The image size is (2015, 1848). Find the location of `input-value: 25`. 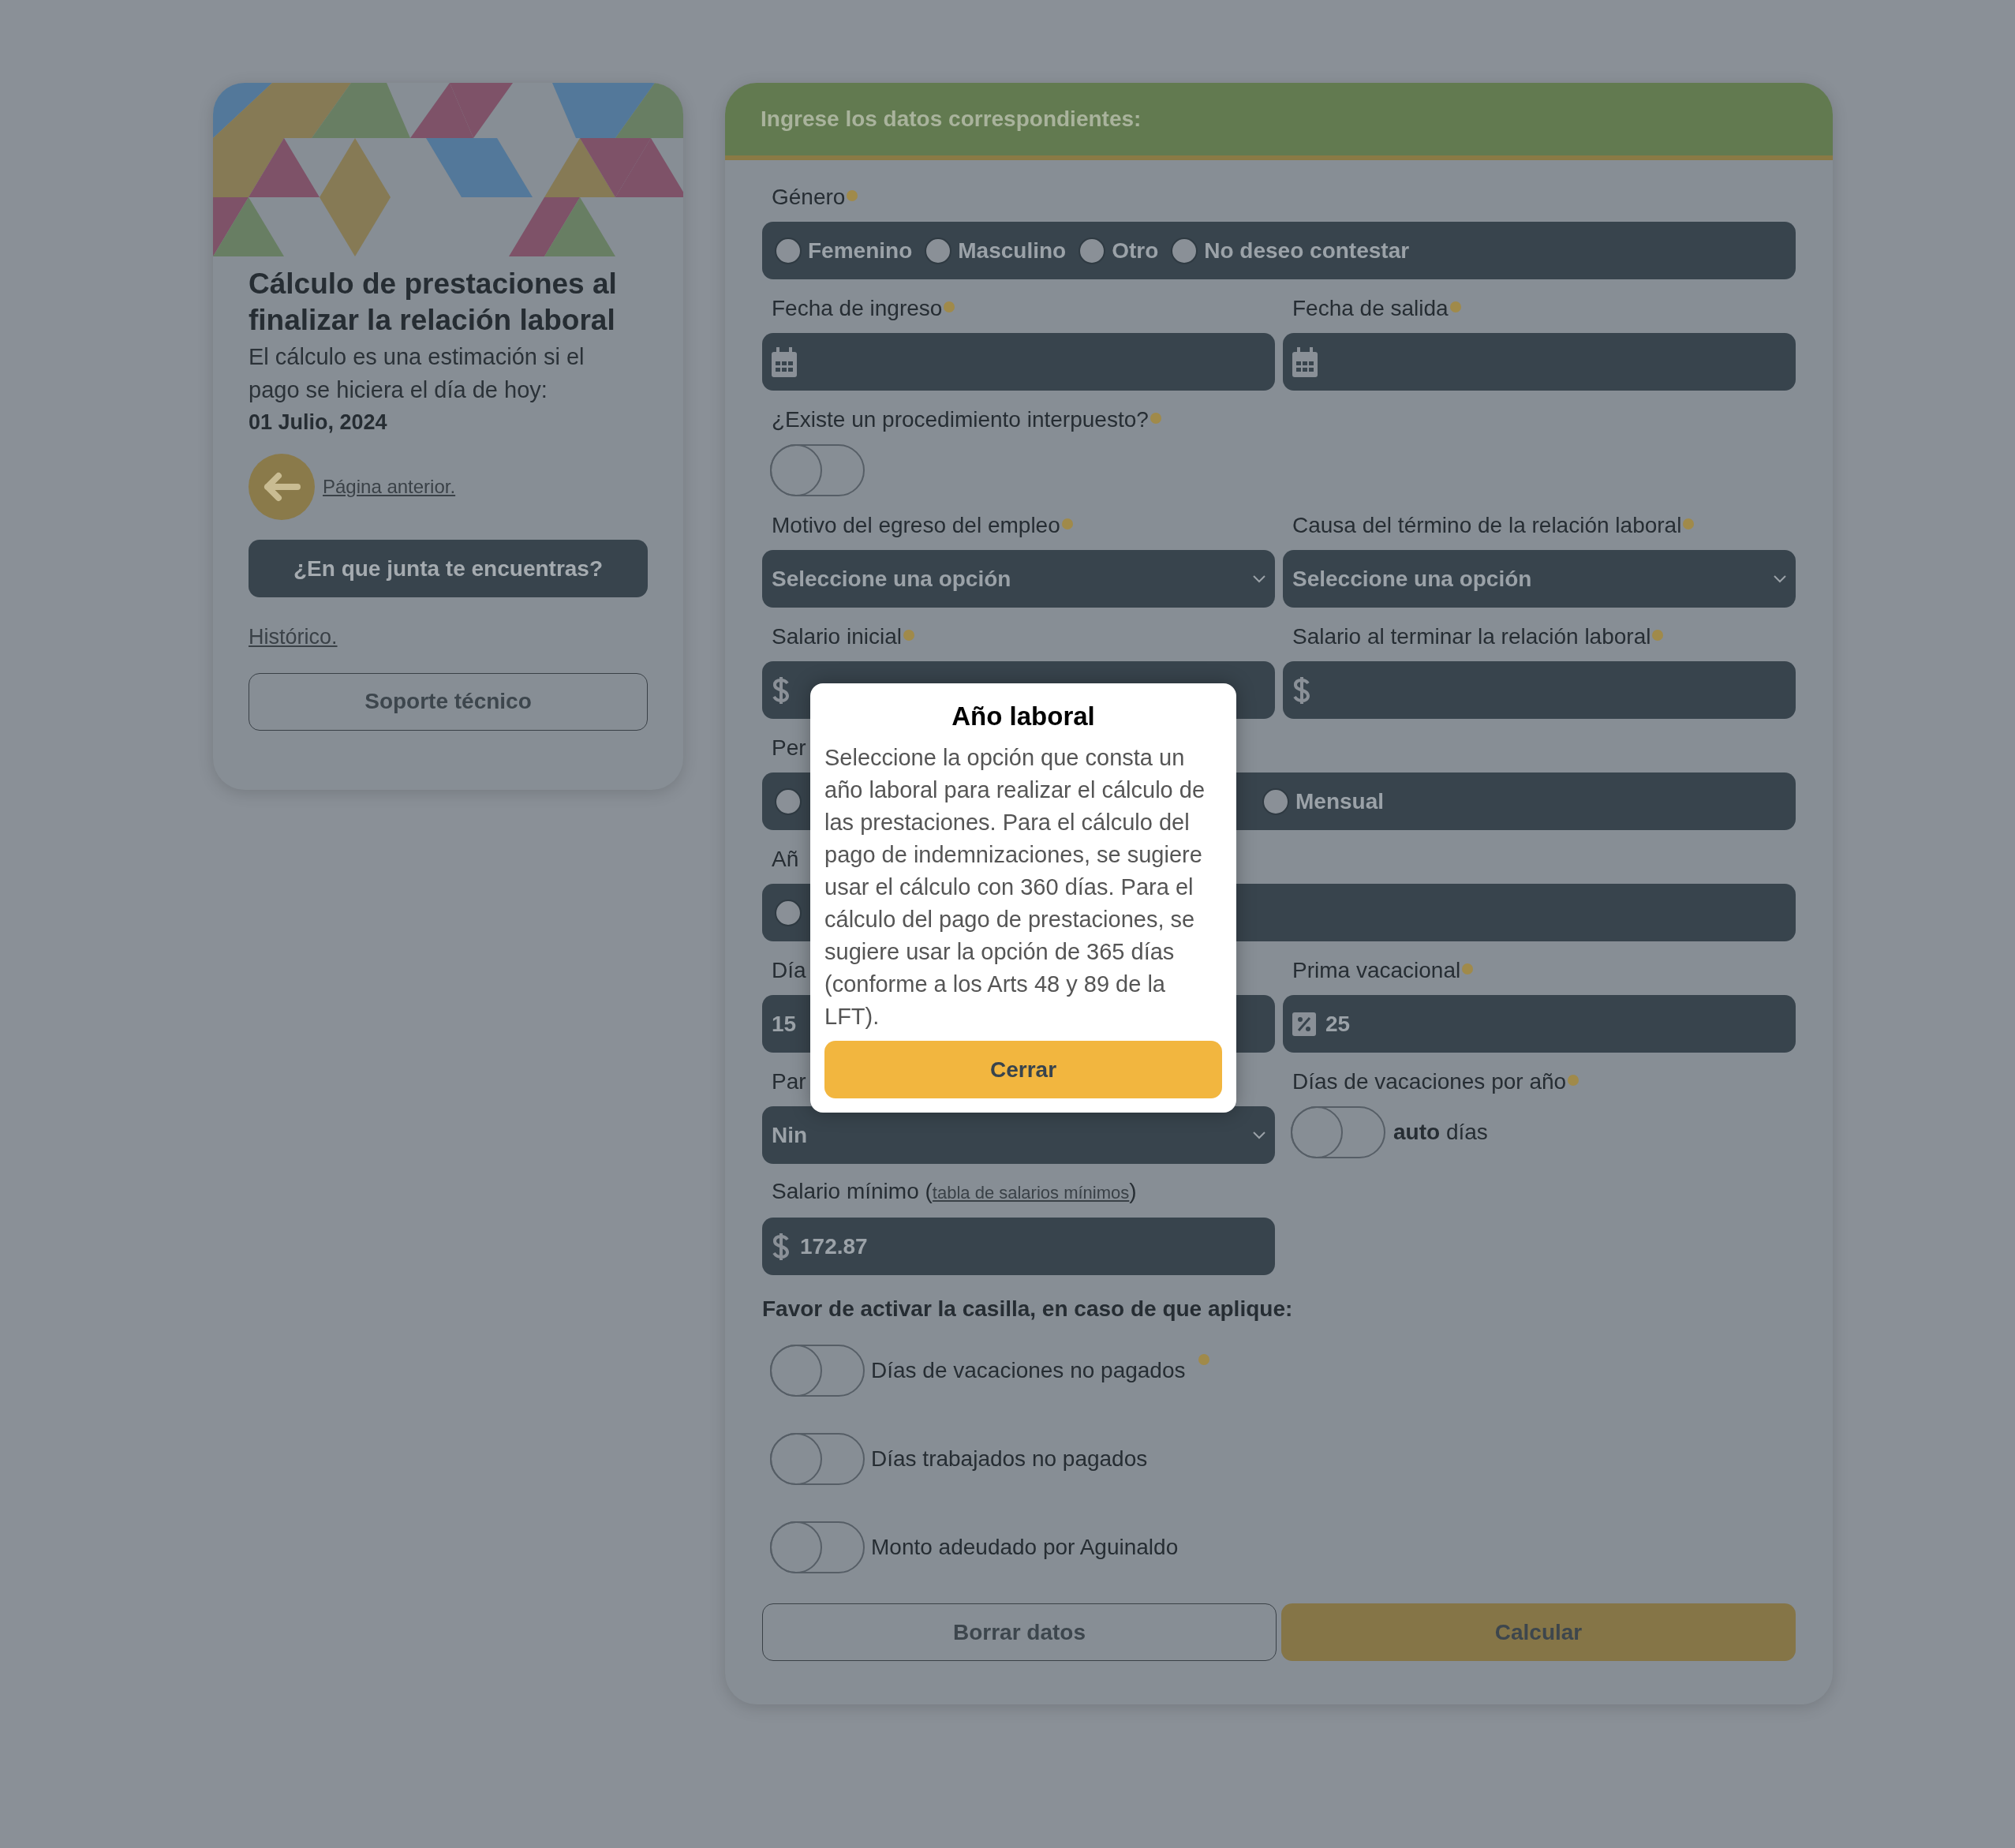

input-value: 25 is located at coordinates (1338, 1024).